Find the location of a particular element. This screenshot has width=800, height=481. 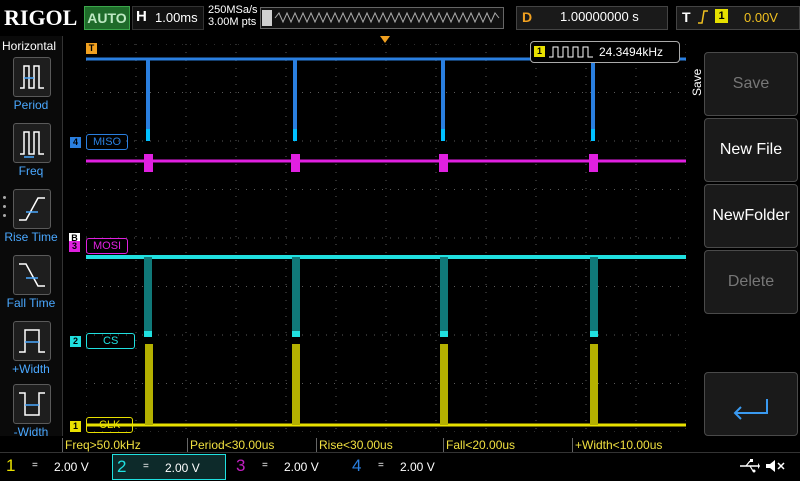

ch4-name-label: MISO is located at coordinates (107, 142).